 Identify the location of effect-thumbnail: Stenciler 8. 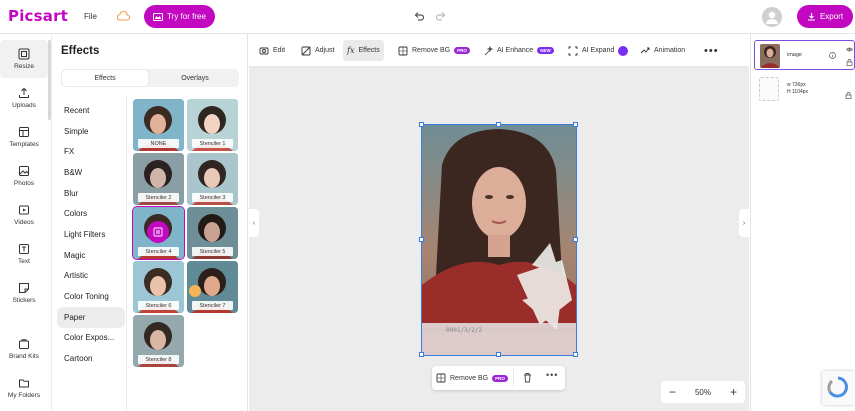
(158, 341).